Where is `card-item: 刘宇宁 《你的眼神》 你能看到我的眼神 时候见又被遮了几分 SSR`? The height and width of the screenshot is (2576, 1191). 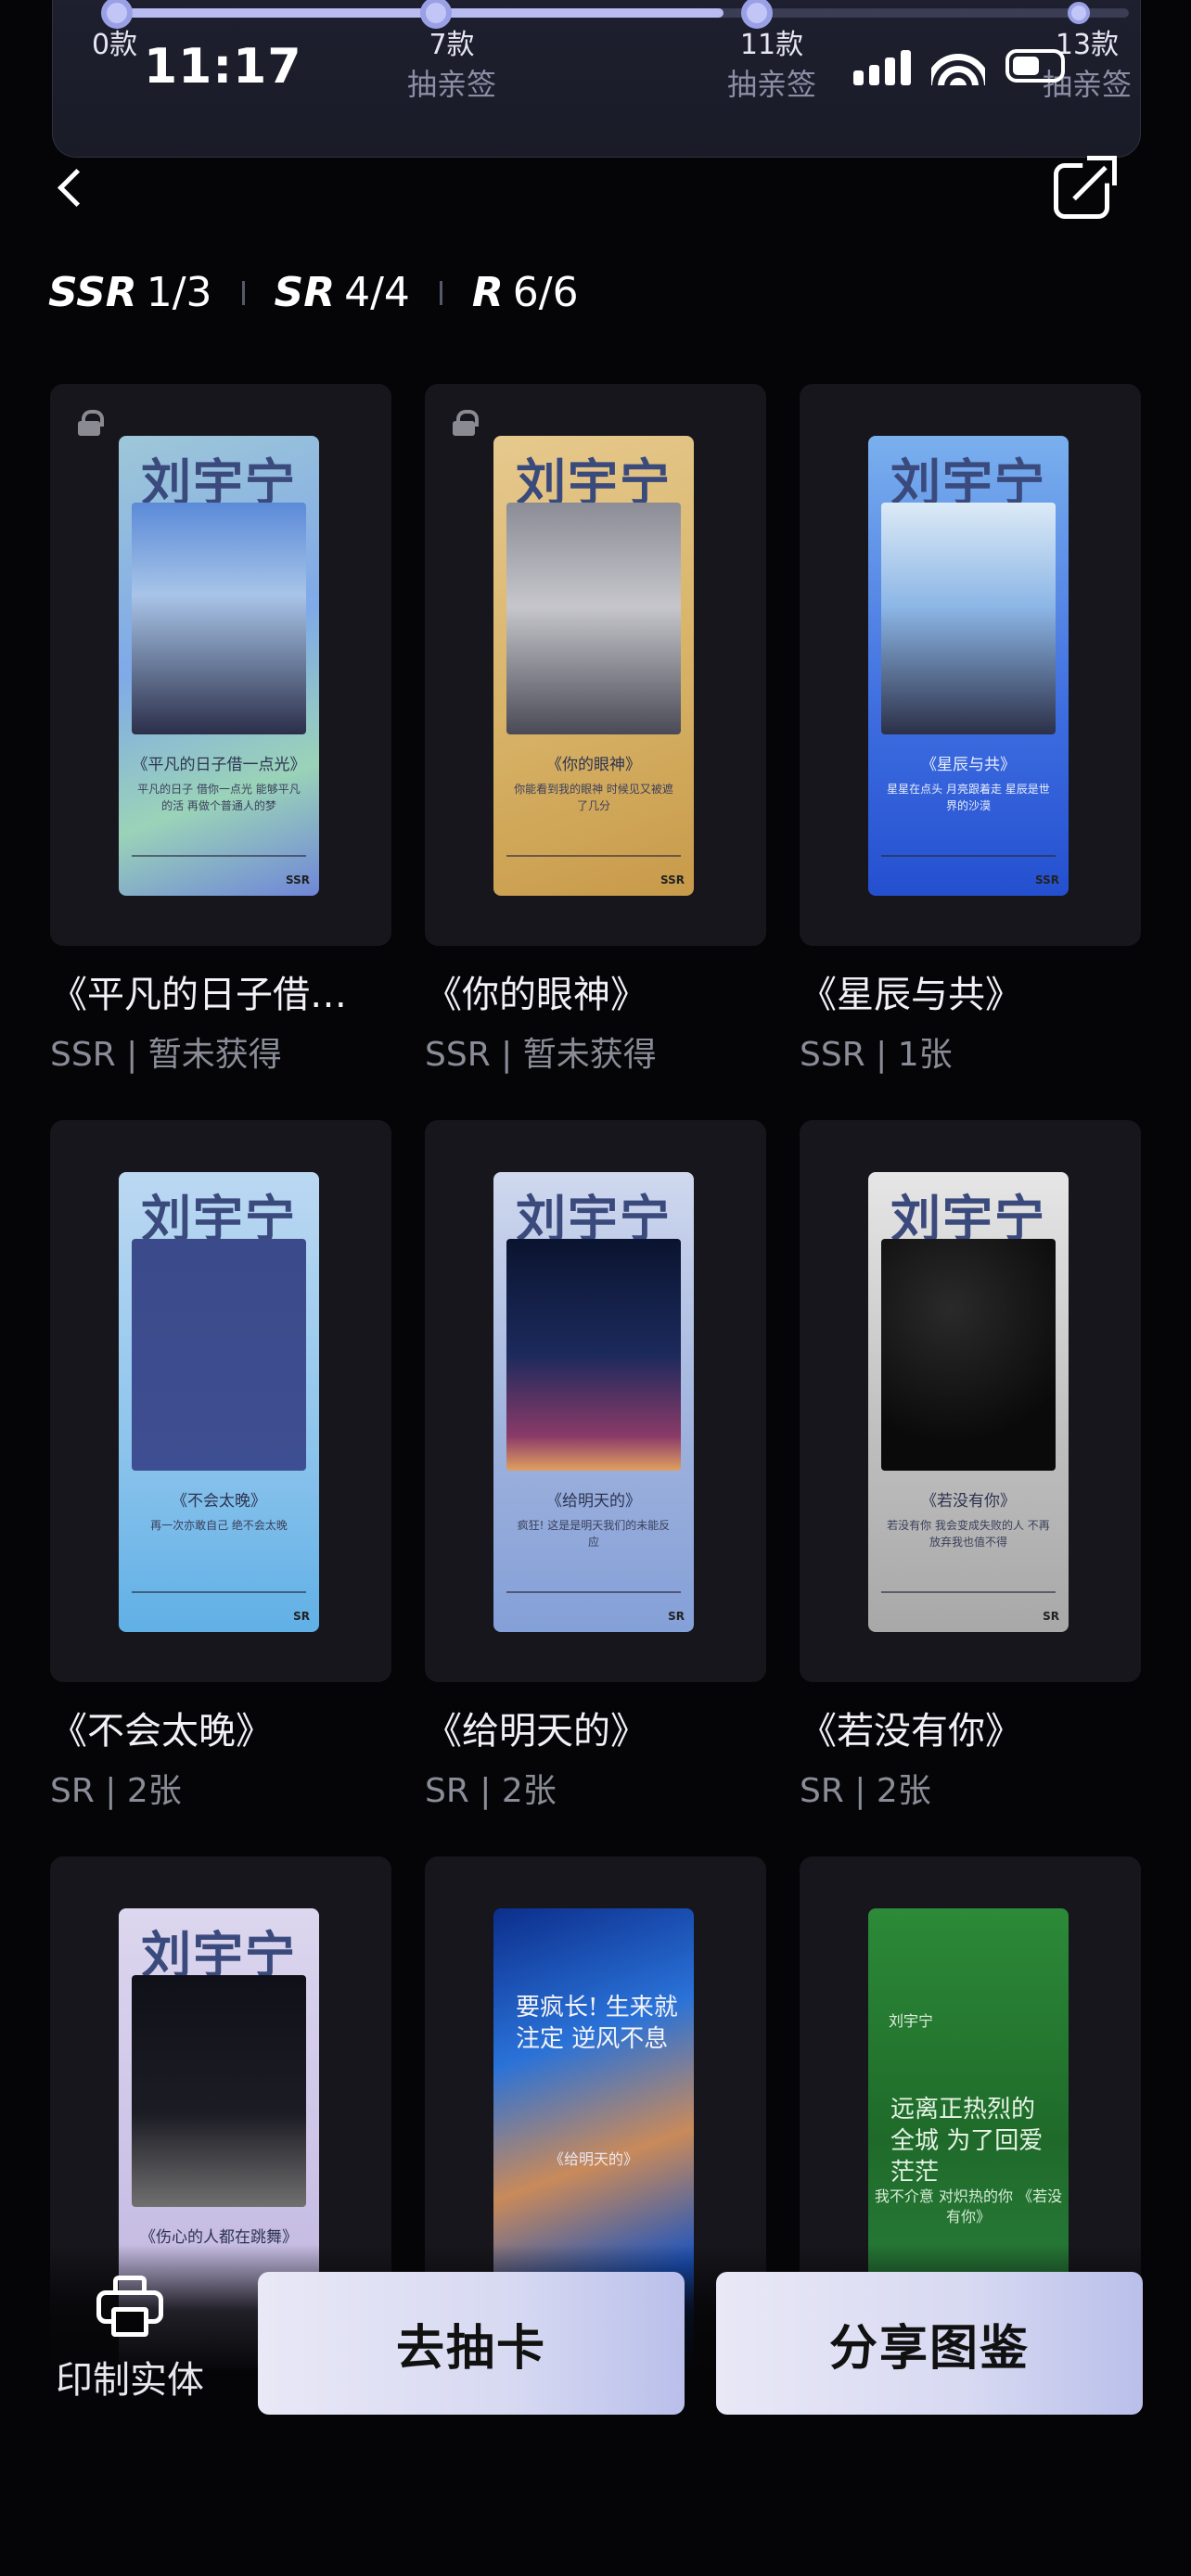
card-item: 刘宇宁 《你的眼神》 你能看到我的眼神 时候见又被遮了几分 SSR is located at coordinates (595, 665).